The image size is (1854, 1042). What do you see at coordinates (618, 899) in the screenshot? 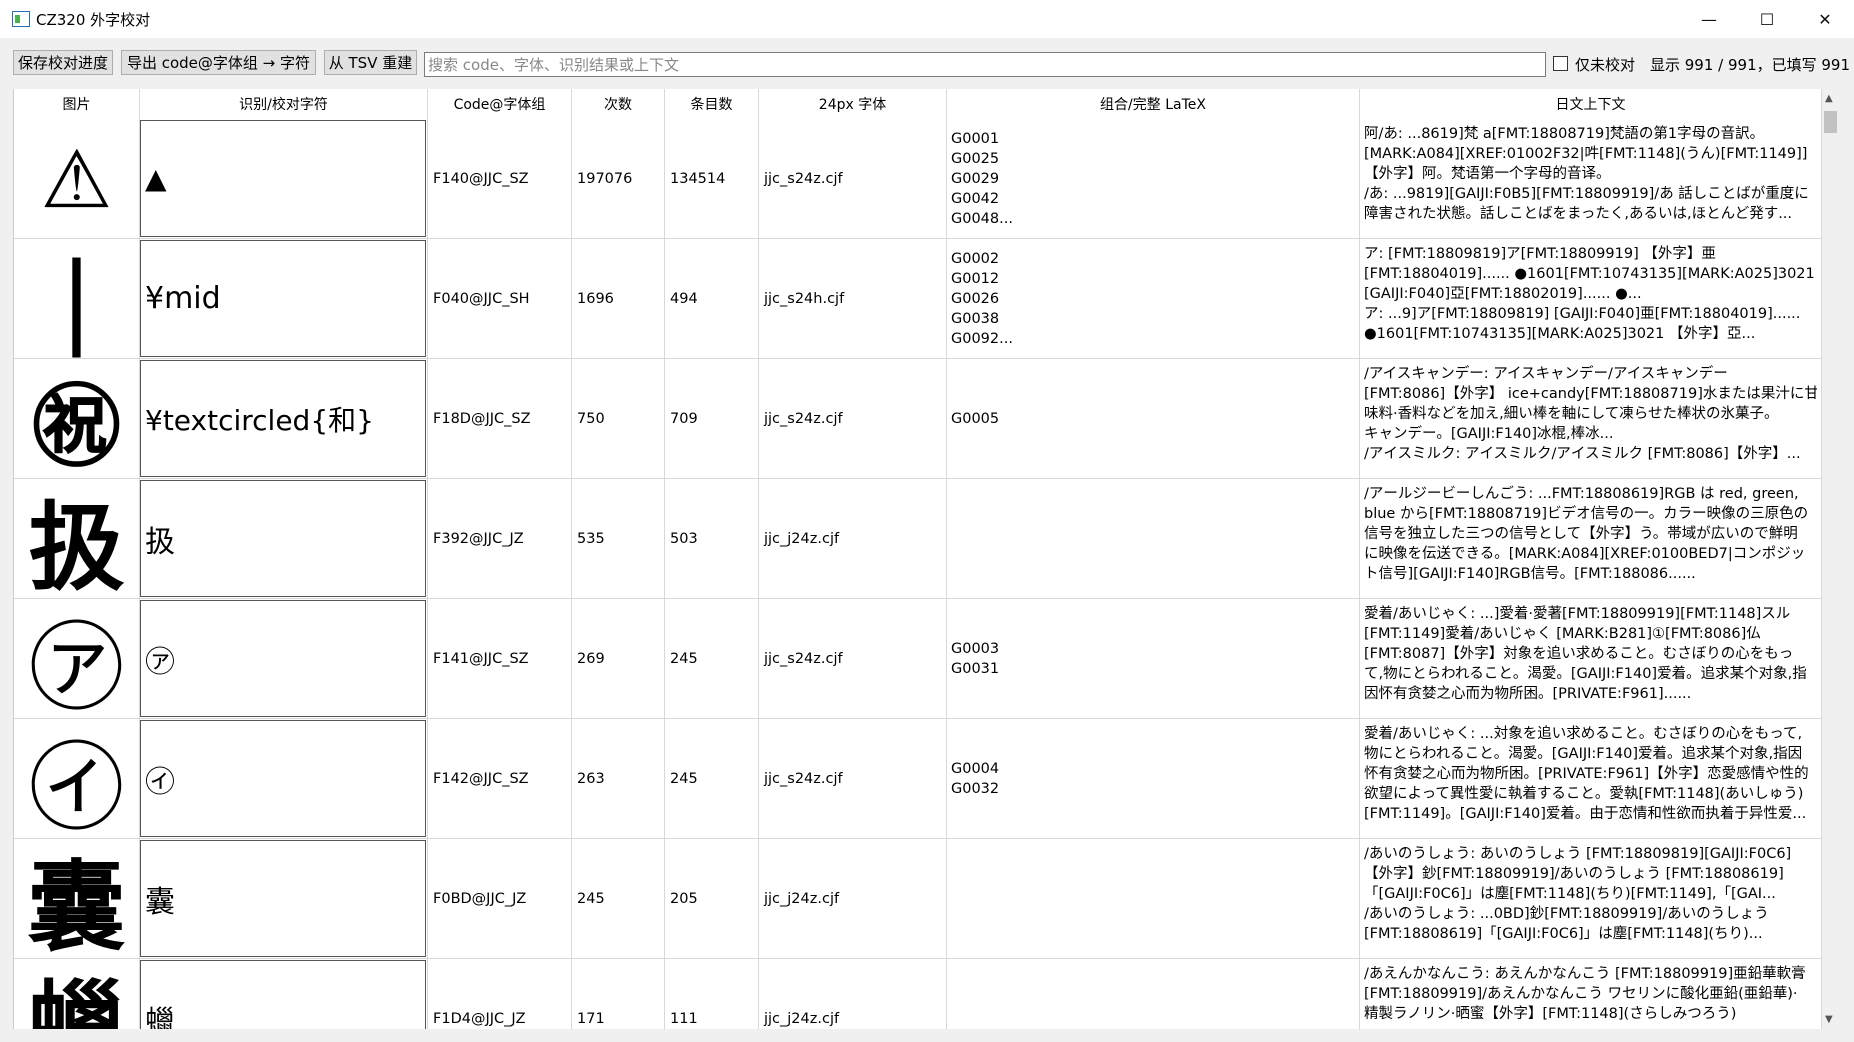
I see `count-cell: 245` at bounding box center [618, 899].